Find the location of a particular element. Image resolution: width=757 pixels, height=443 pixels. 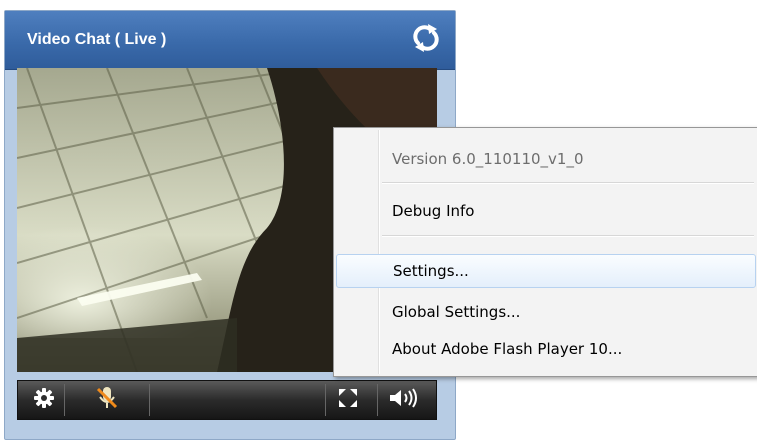

fullscreen-icon is located at coordinates (348, 400).